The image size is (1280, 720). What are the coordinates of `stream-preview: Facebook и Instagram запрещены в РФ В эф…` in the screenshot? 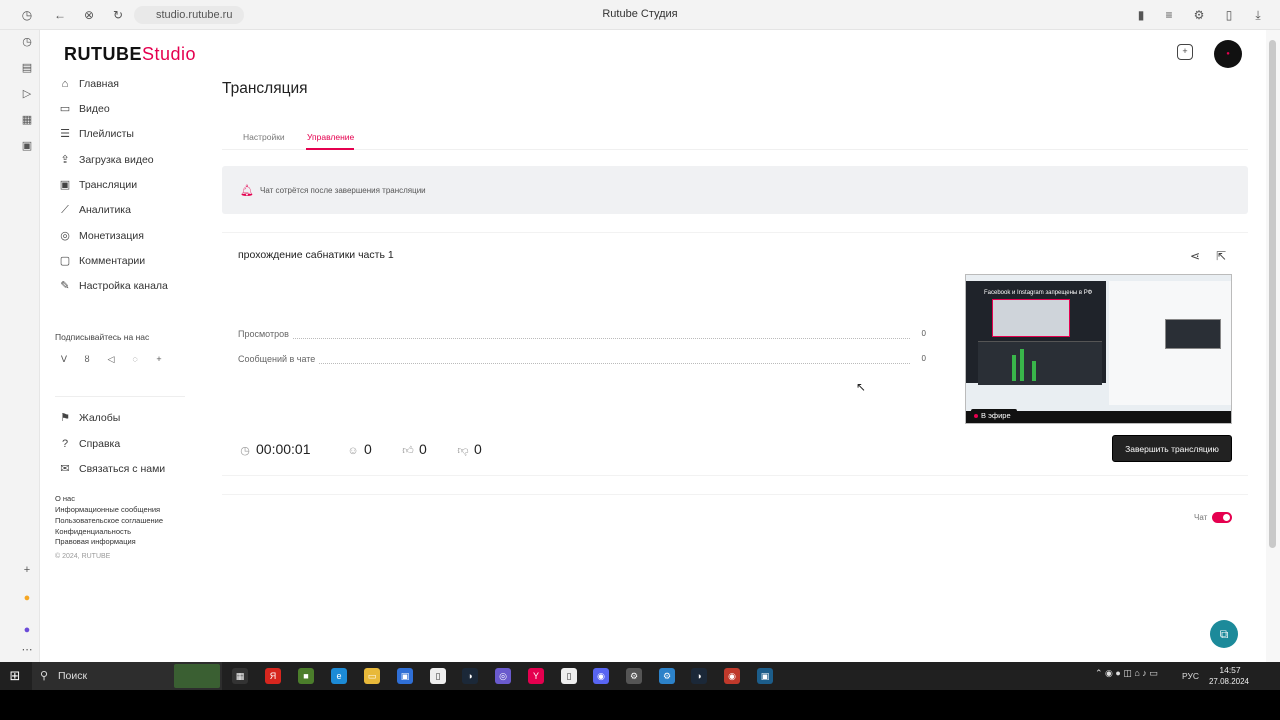 It's located at (1098, 349).